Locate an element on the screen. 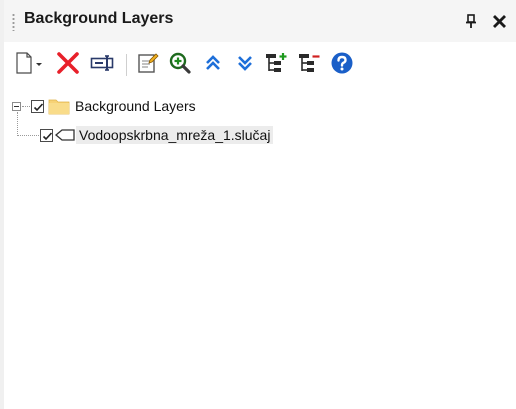  double-chevron-up-icon is located at coordinates (213, 62).